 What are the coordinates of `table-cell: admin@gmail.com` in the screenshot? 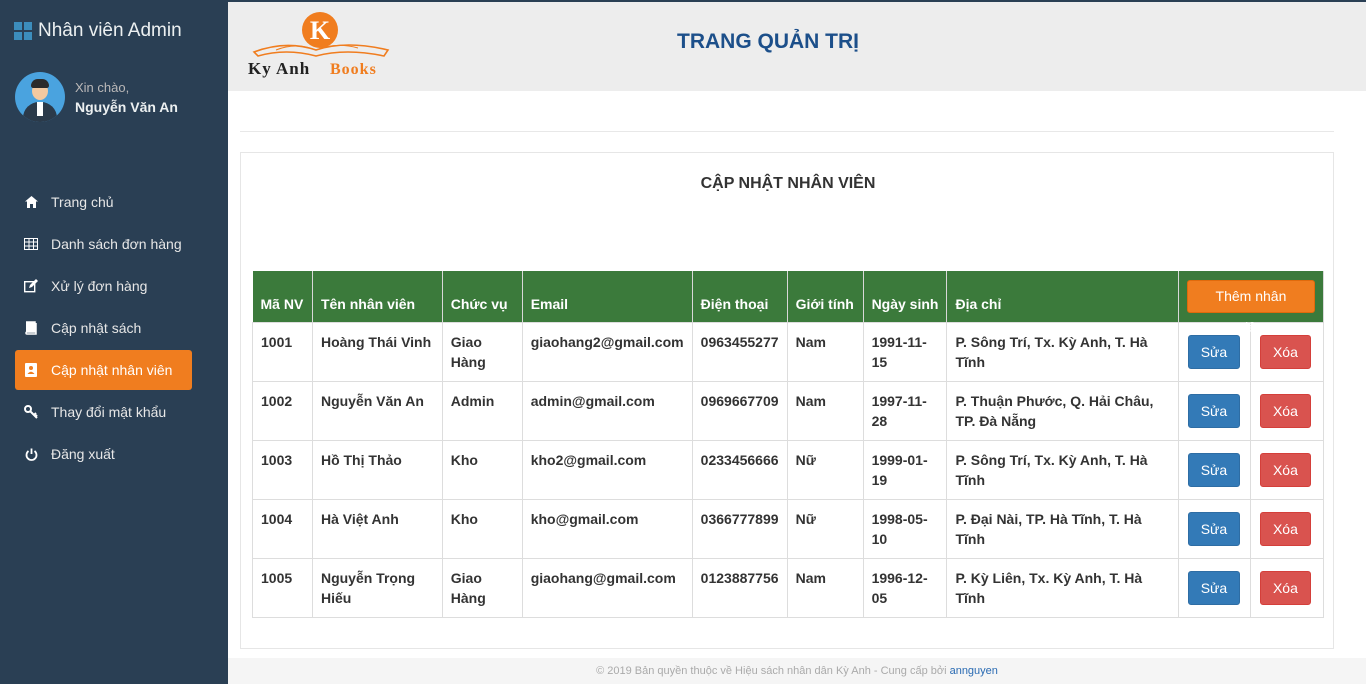 It's located at (607, 410).